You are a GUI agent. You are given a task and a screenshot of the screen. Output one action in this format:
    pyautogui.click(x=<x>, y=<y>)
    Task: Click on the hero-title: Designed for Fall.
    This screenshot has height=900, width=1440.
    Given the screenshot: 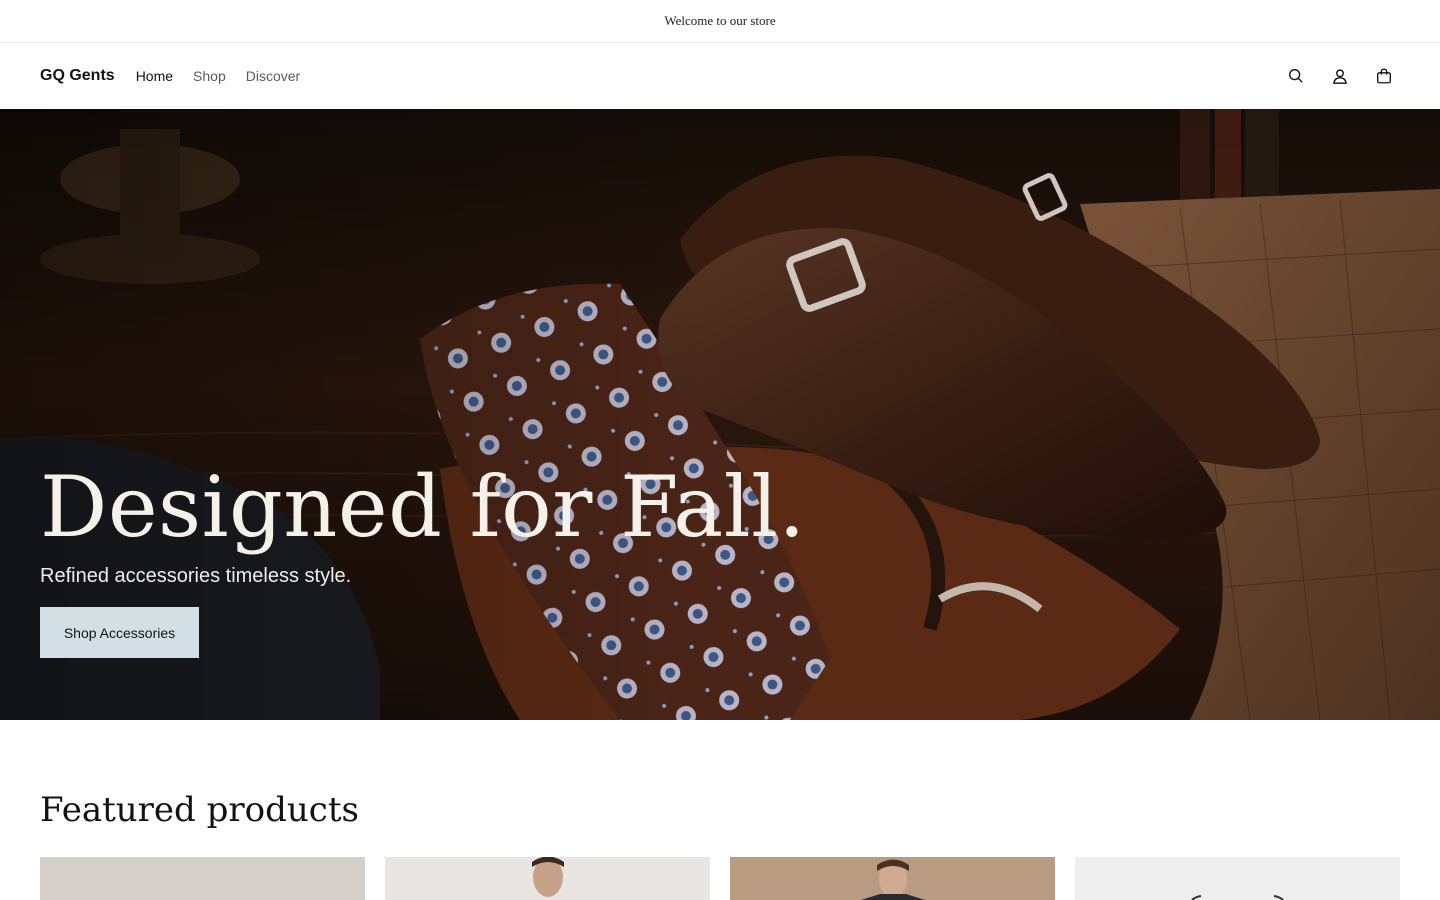 What is the action you would take?
    pyautogui.click(x=423, y=507)
    